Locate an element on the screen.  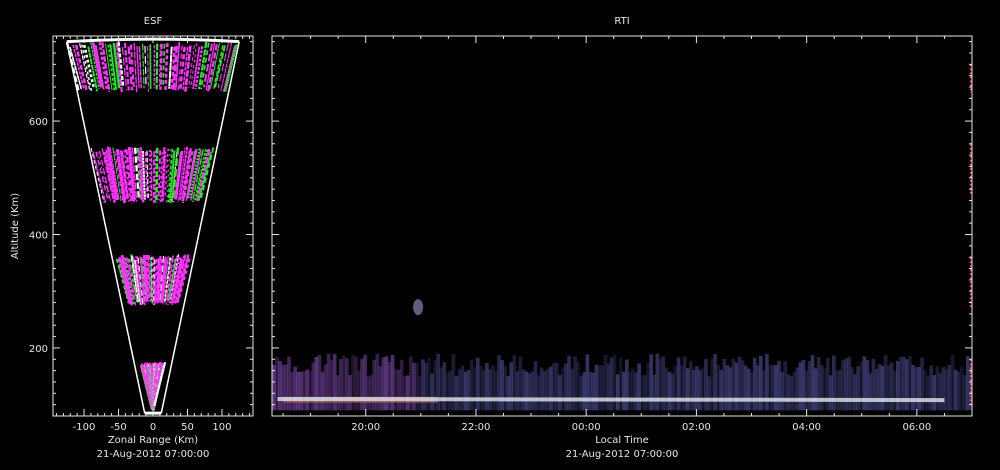
rti-x-tick-label: 04:00 is located at coordinates (806, 427).